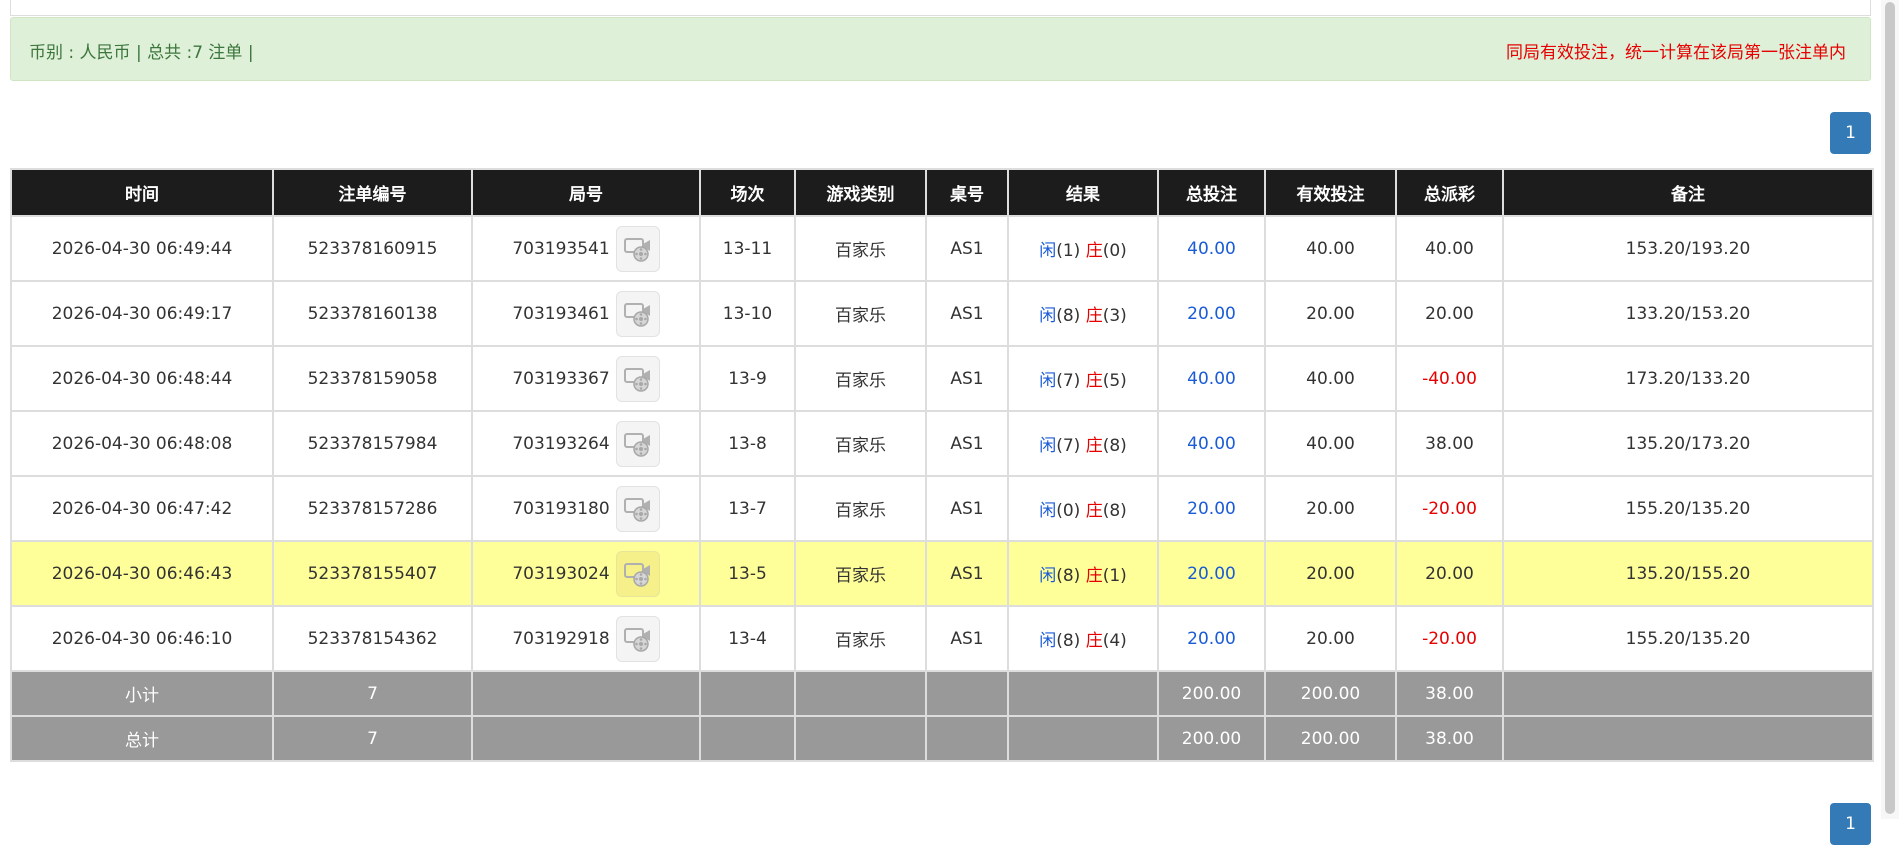 This screenshot has width=1899, height=845. Describe the element at coordinates (747, 638) in the screenshot. I see `cell-session: 13-4` at that location.